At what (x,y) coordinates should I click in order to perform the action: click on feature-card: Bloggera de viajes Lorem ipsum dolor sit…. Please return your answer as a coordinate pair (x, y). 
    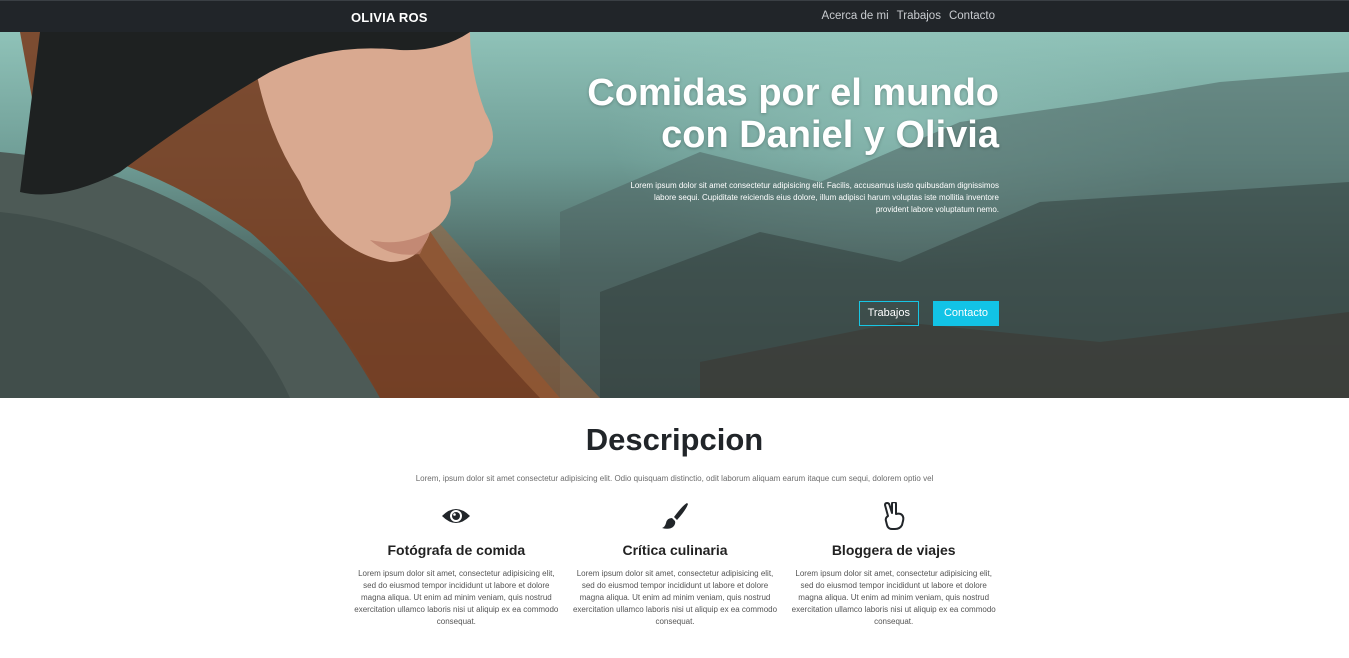
    Looking at the image, I should click on (893, 564).